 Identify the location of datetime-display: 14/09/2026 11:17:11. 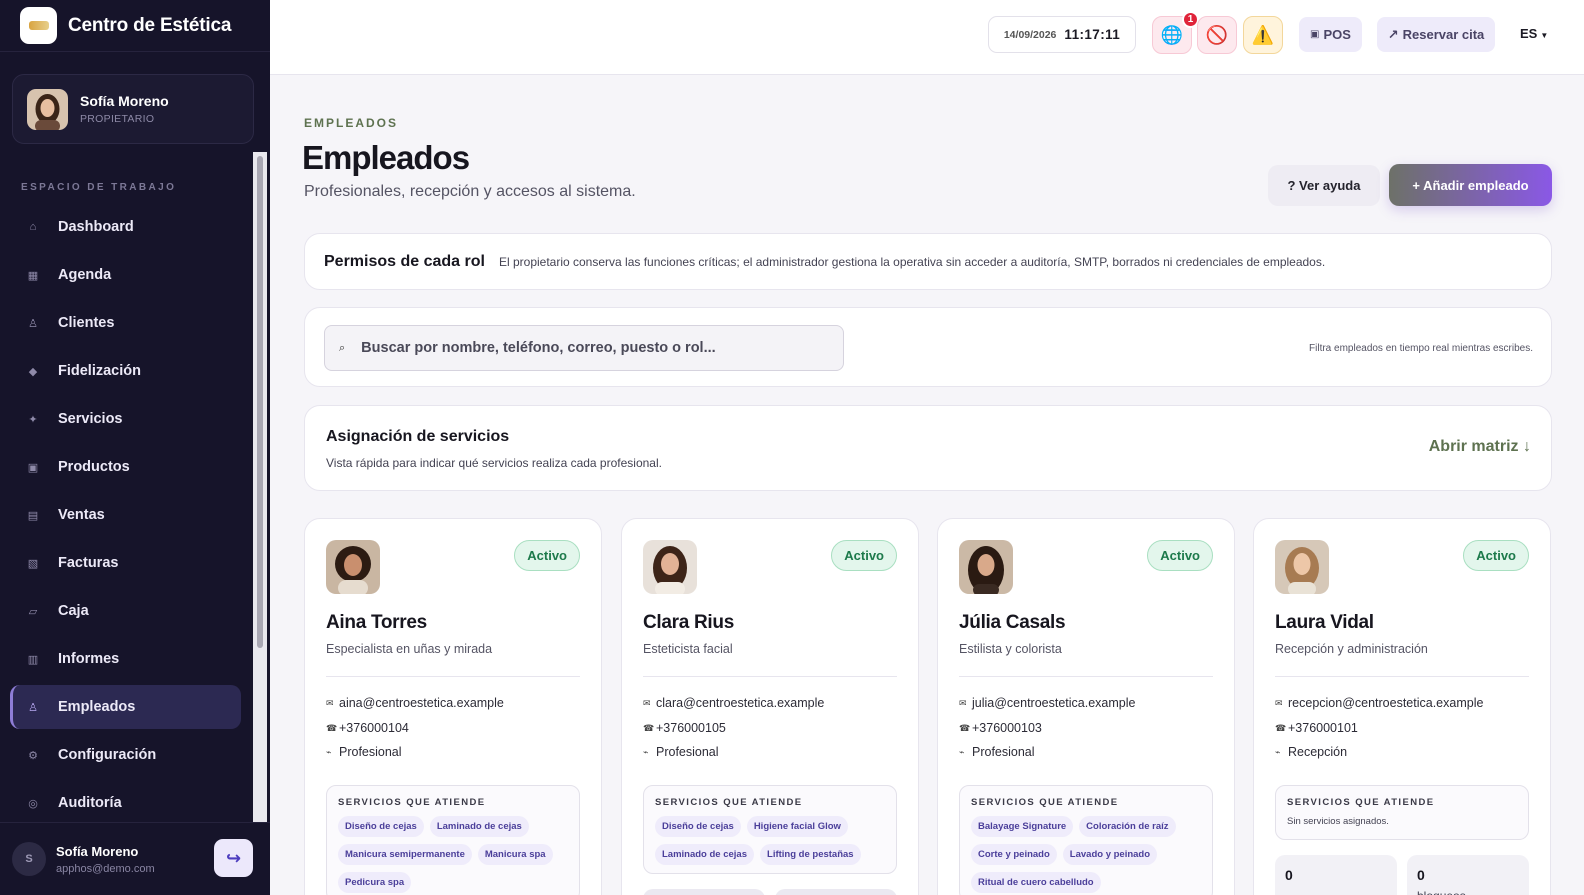
(1062, 34).